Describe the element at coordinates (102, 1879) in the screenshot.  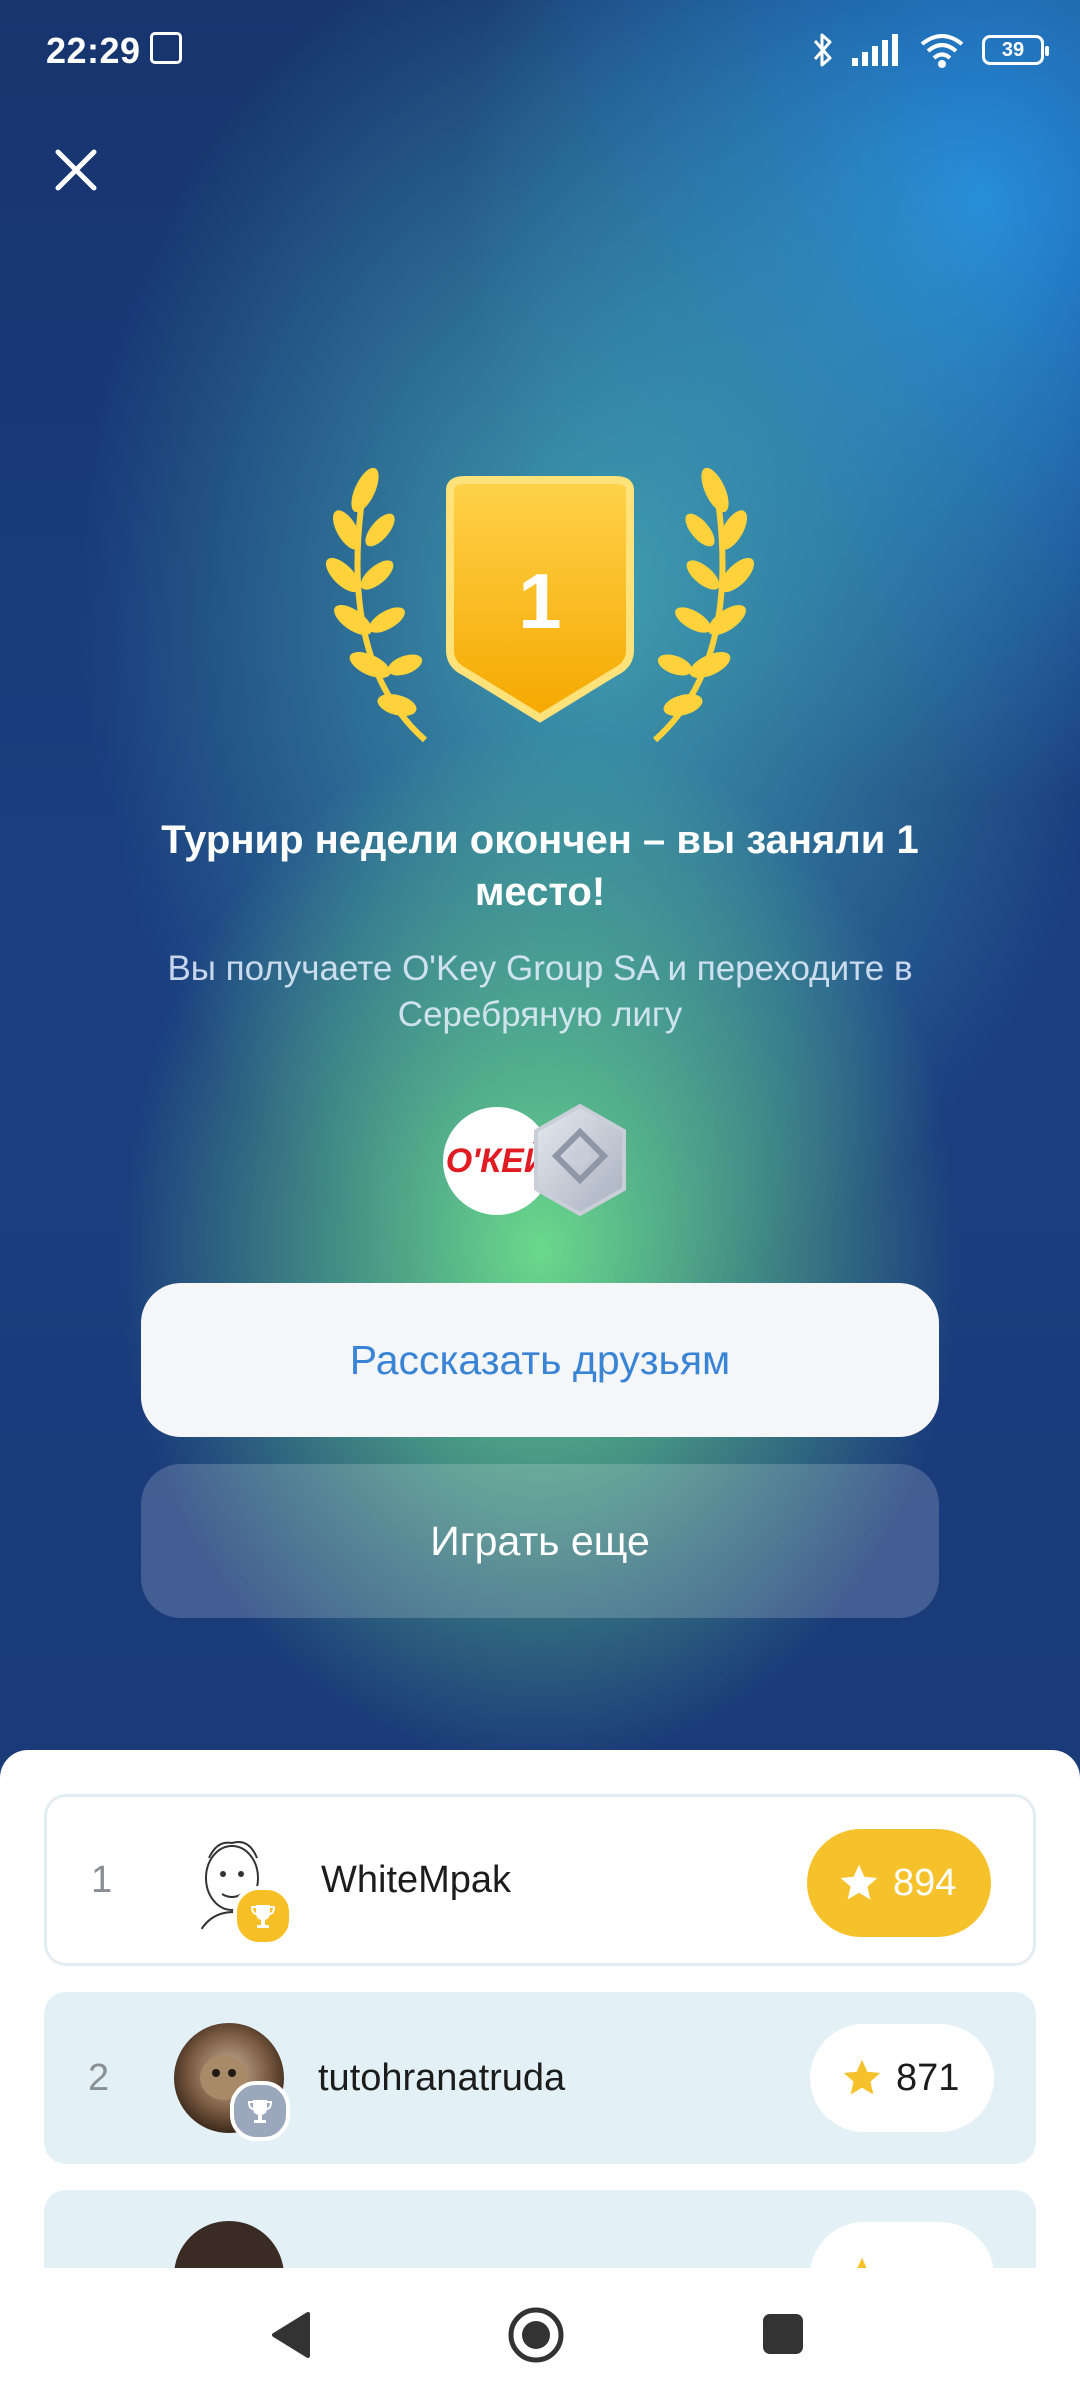
I see `row-rank: 1` at that location.